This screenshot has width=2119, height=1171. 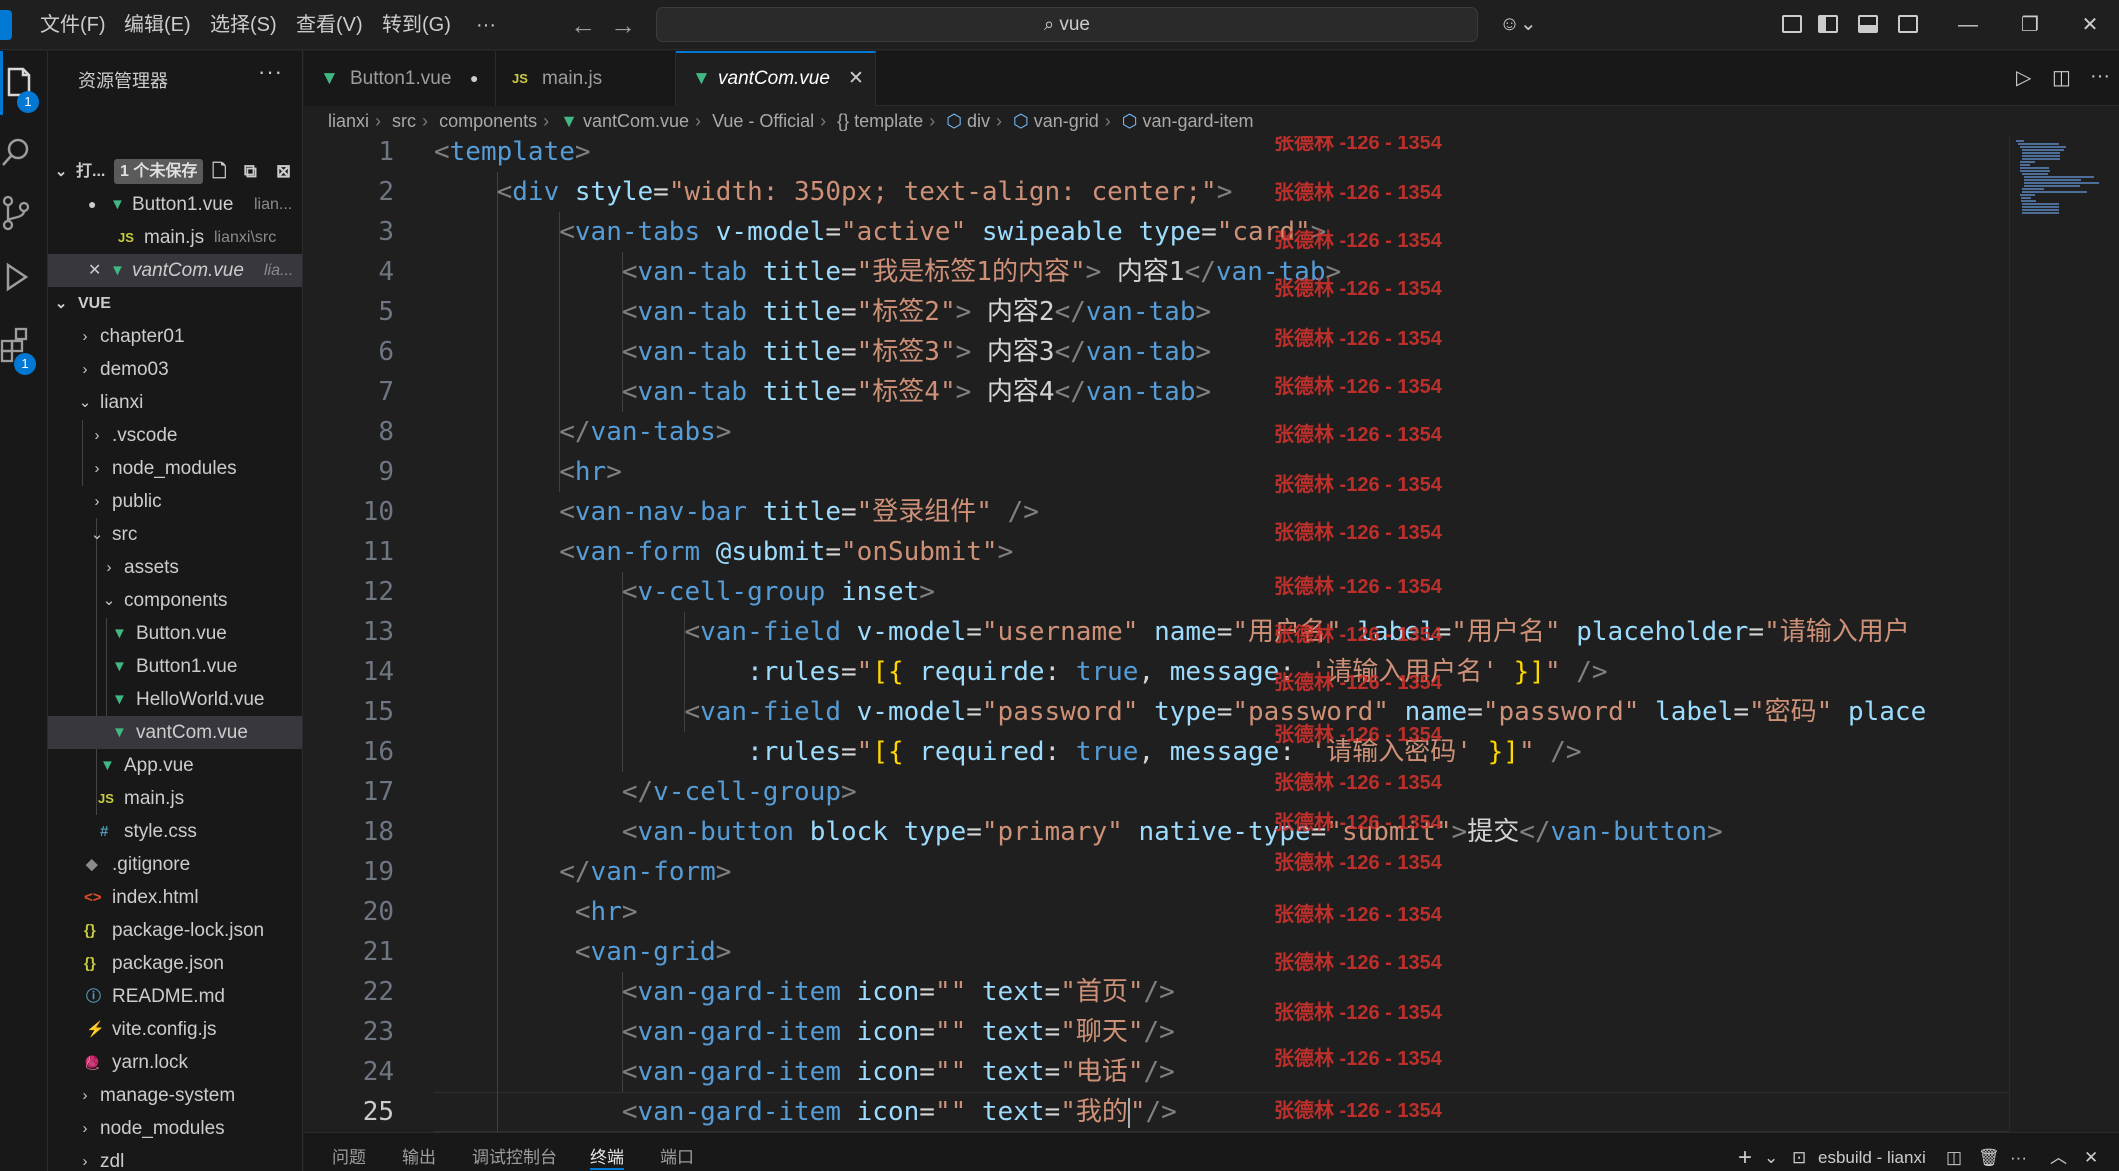 What do you see at coordinates (804, 992) in the screenshot?
I see `code-line: <van-gard-item icon="" text="首页"/>` at bounding box center [804, 992].